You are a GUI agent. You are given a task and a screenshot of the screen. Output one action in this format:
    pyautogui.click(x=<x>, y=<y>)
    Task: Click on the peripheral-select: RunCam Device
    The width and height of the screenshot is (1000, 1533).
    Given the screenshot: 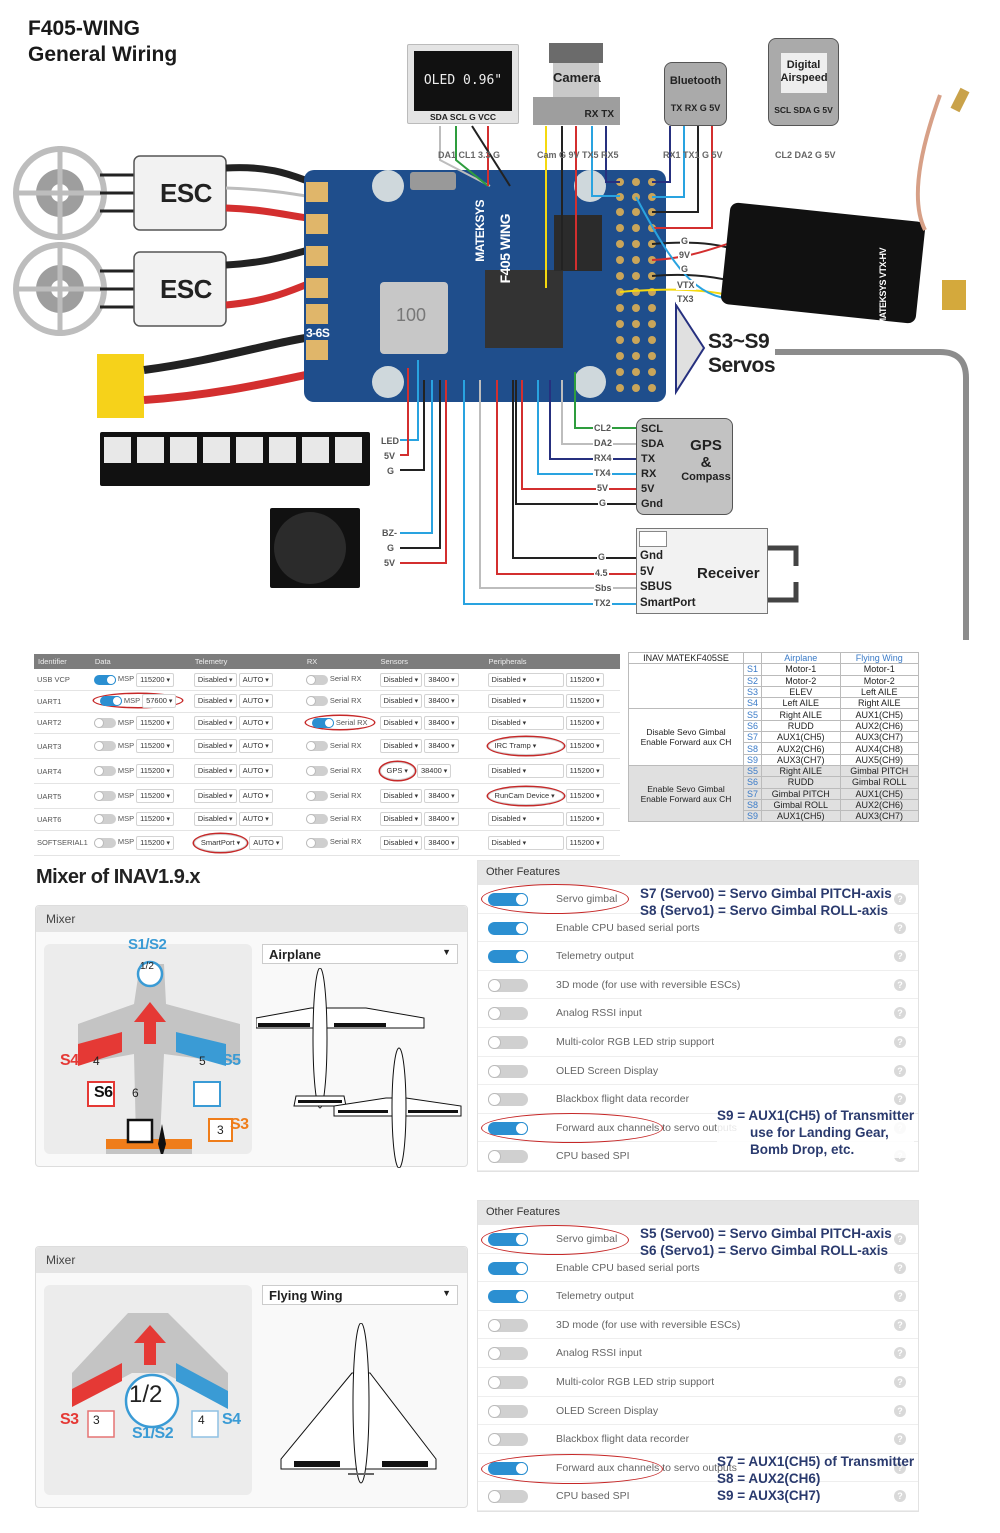 What is the action you would take?
    pyautogui.click(x=525, y=796)
    